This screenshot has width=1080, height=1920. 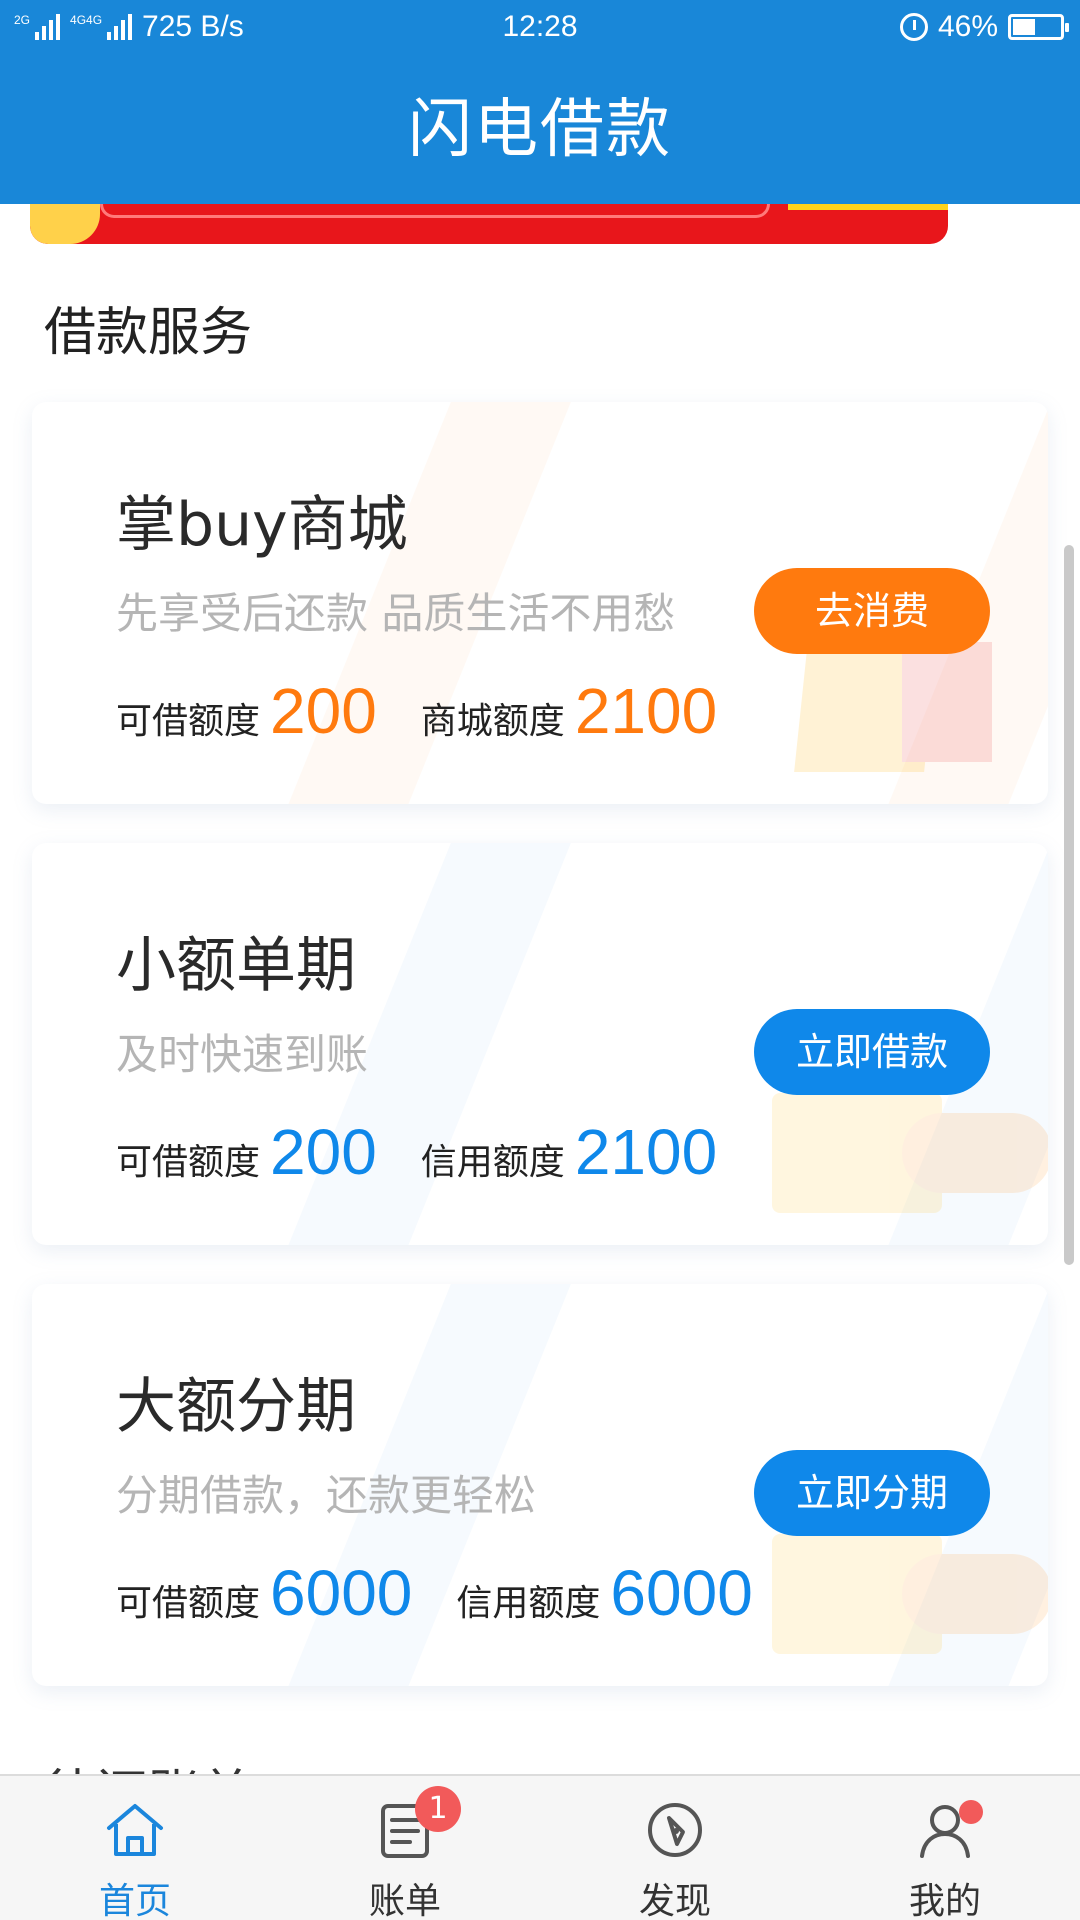 What do you see at coordinates (540, 28) in the screenshot?
I see `status-bar: 2G 4G4G 725 B/s 12:28 46%` at bounding box center [540, 28].